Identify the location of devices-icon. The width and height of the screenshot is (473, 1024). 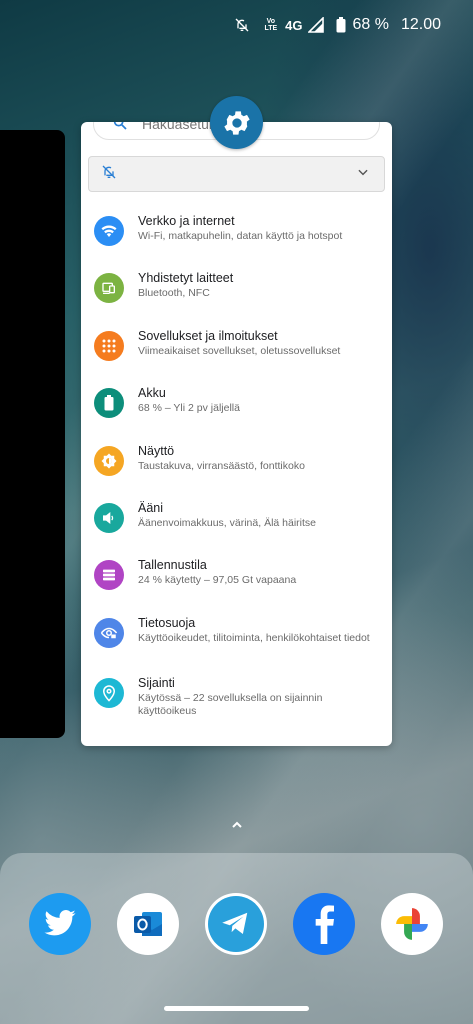
(109, 288).